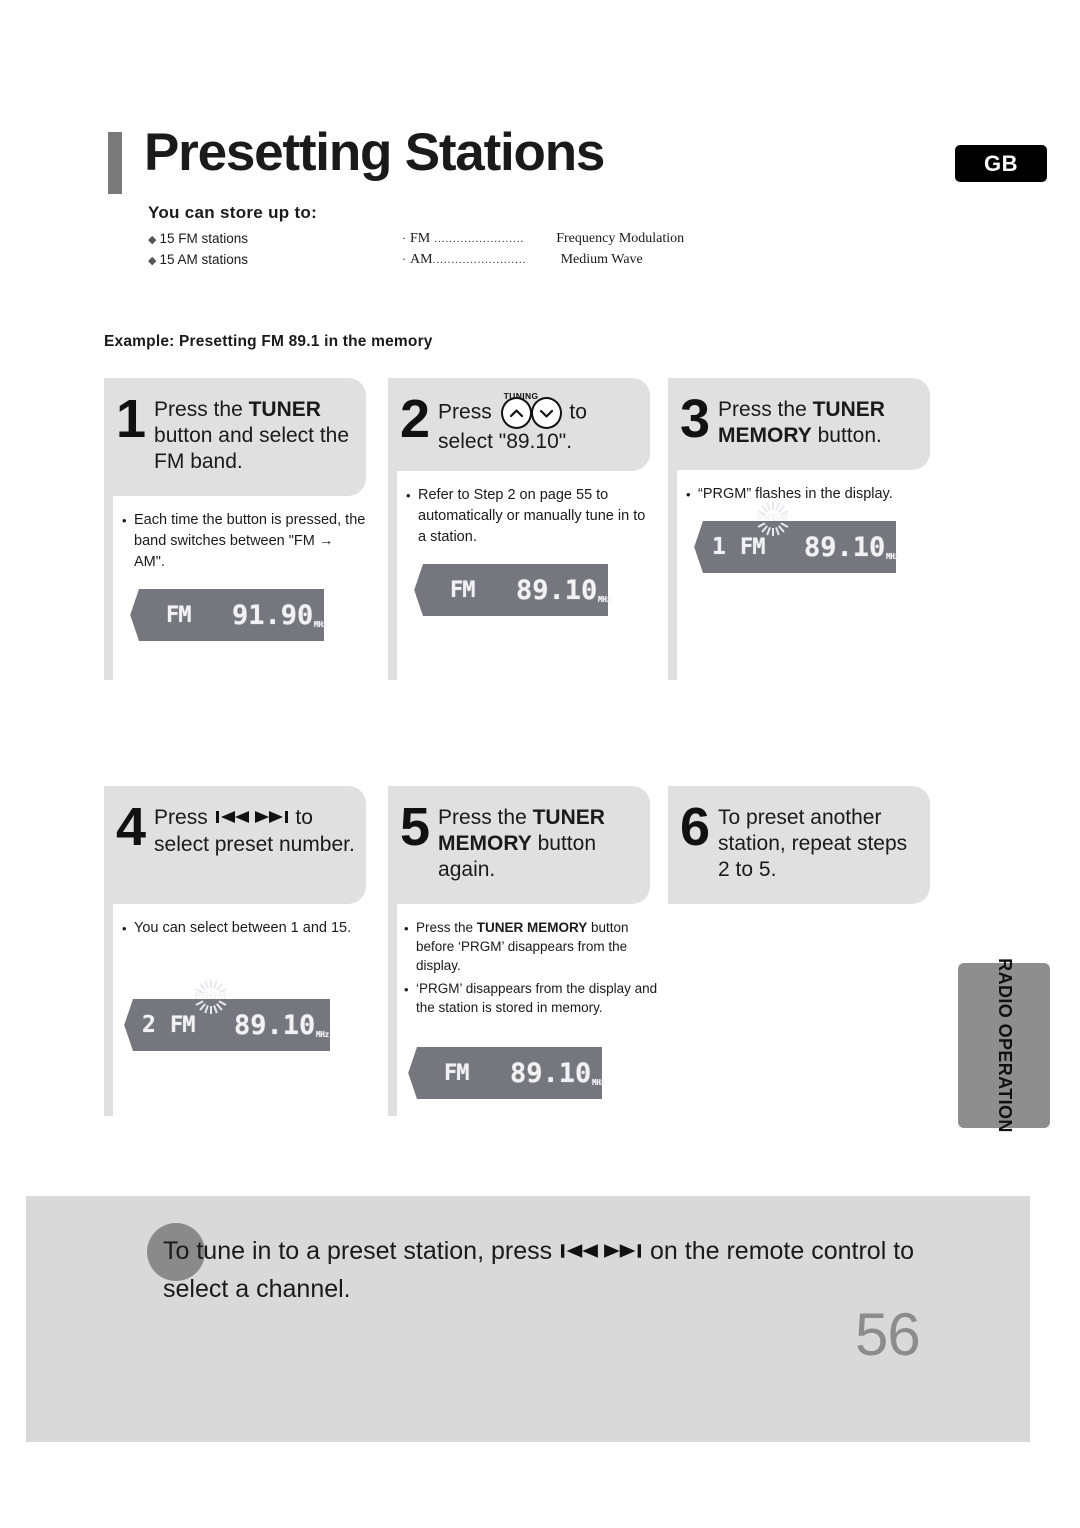  I want to click on step-3-header: 3 Press the TUNER MEMORY button., so click(799, 424).